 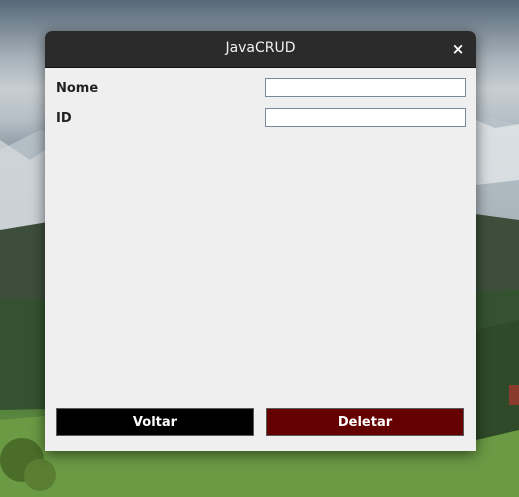 What do you see at coordinates (365, 87) in the screenshot?
I see `nome-field` at bounding box center [365, 87].